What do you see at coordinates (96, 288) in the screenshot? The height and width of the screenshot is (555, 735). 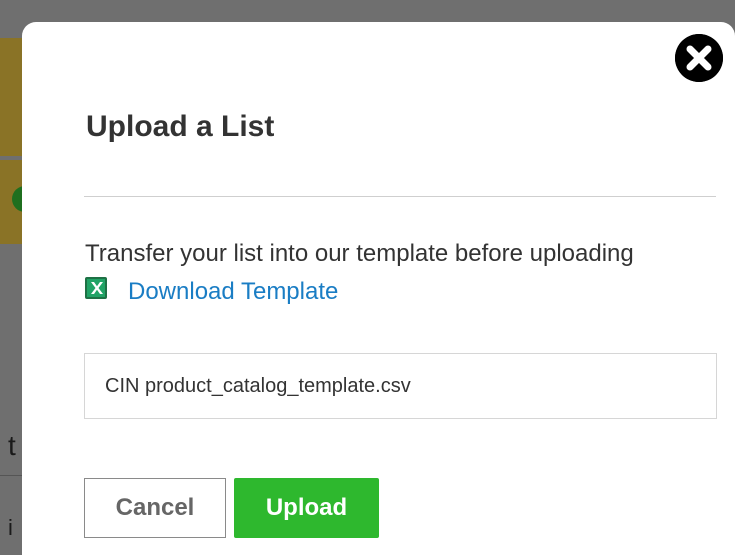 I see `excel-file-icon` at bounding box center [96, 288].